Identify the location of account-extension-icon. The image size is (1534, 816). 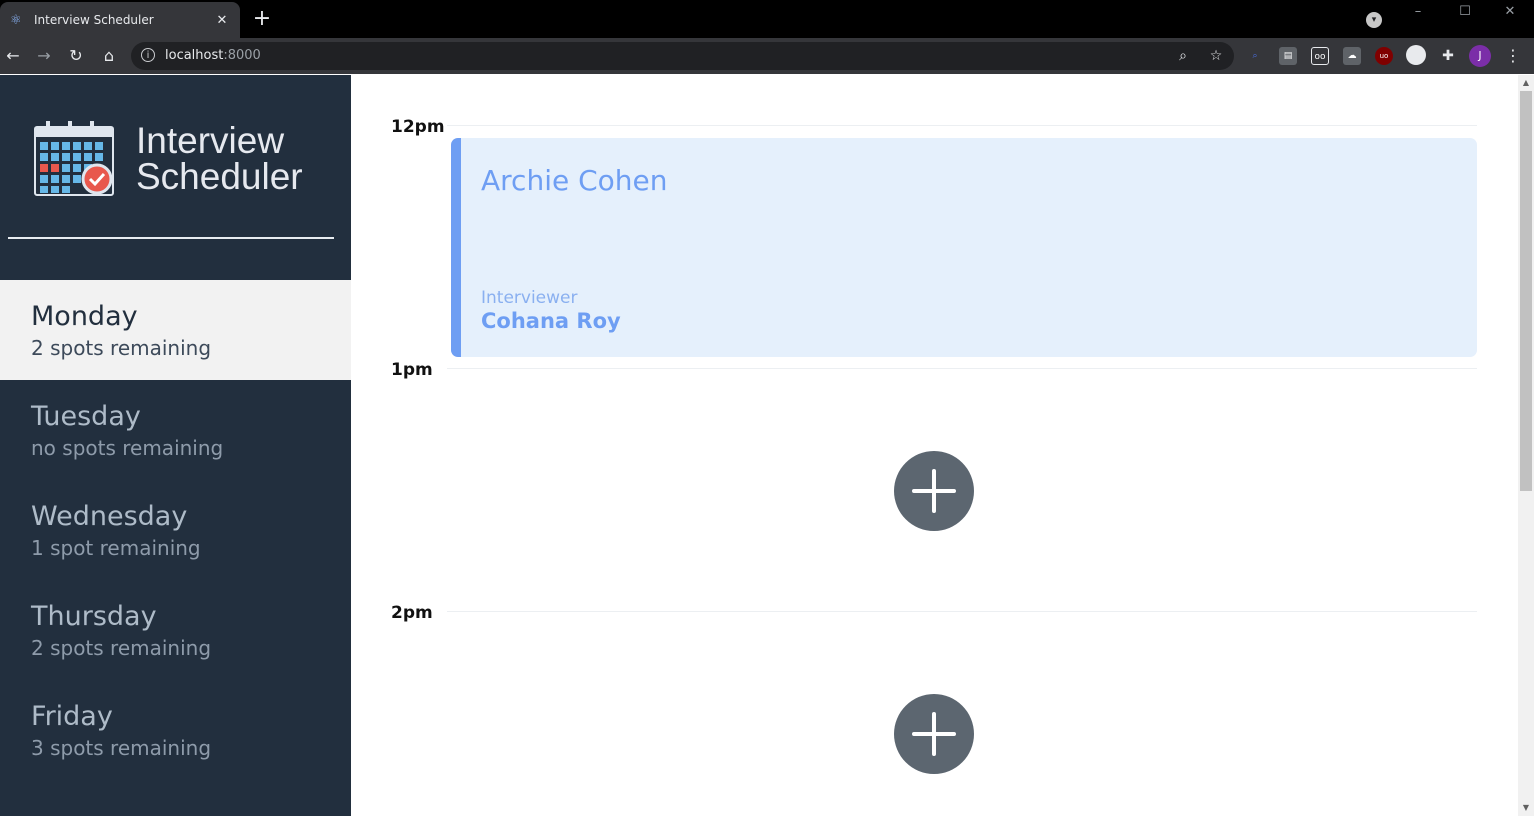
(1416, 55).